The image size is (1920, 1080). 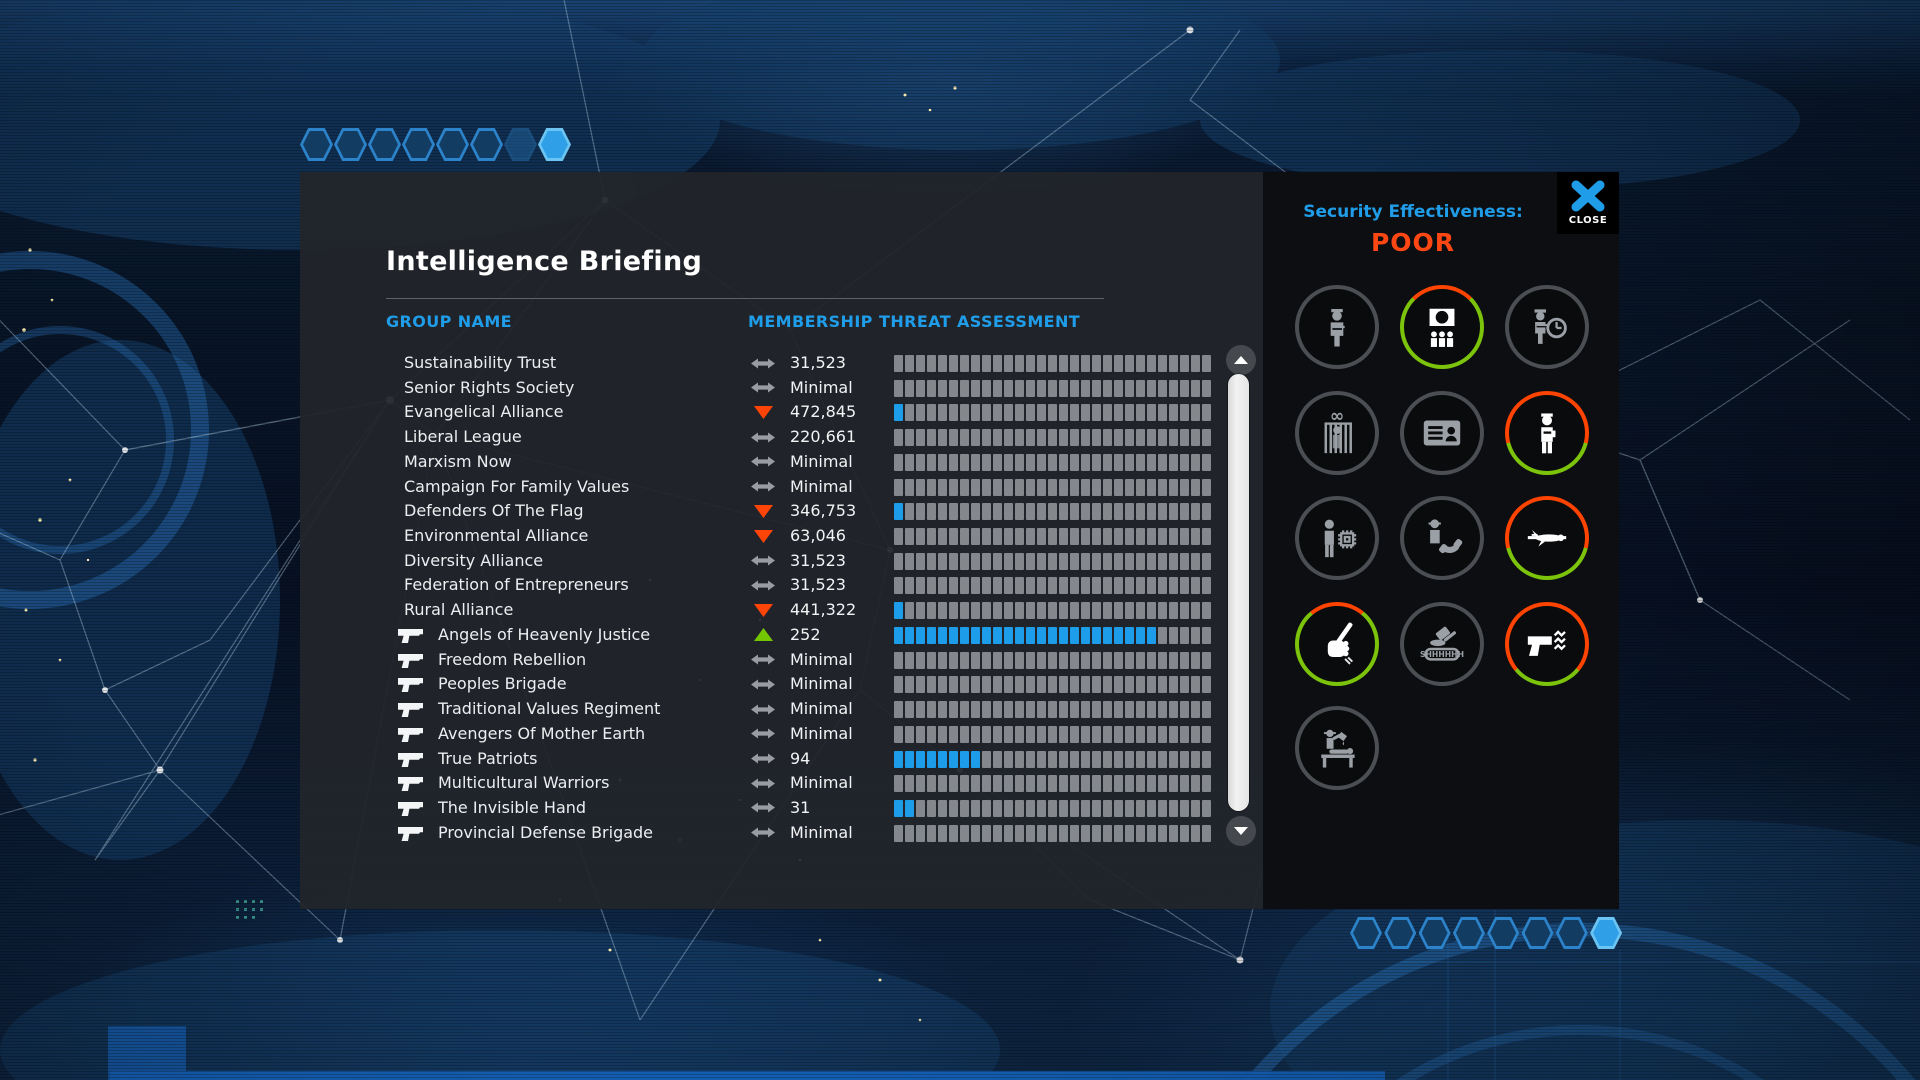 What do you see at coordinates (765, 833) in the screenshot?
I see `group-row: Provincial Defense Brigade Minimal` at bounding box center [765, 833].